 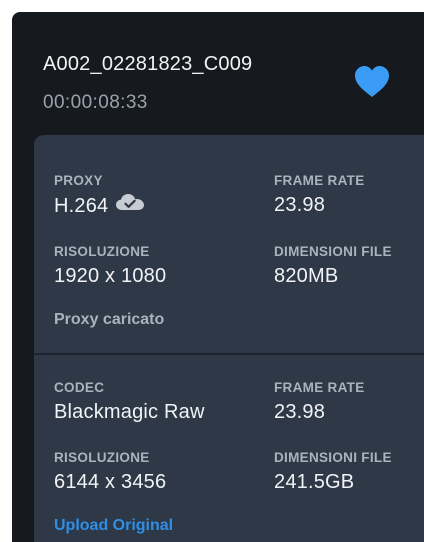 What do you see at coordinates (78, 180) in the screenshot?
I see `proxy-codec-label: PROXY` at bounding box center [78, 180].